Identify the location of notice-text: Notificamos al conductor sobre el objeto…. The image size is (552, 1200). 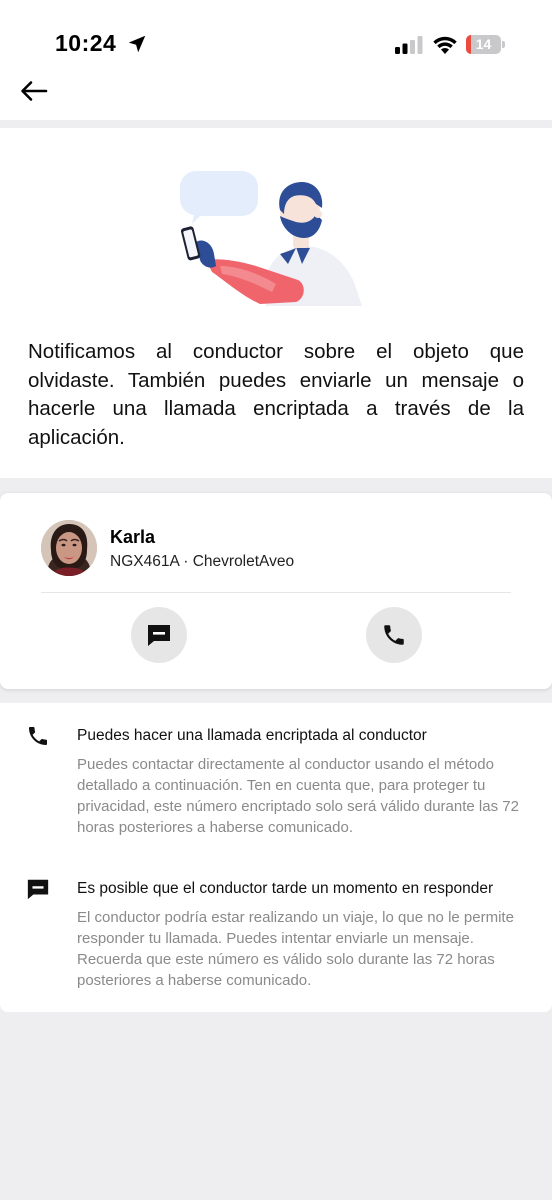
(276, 394).